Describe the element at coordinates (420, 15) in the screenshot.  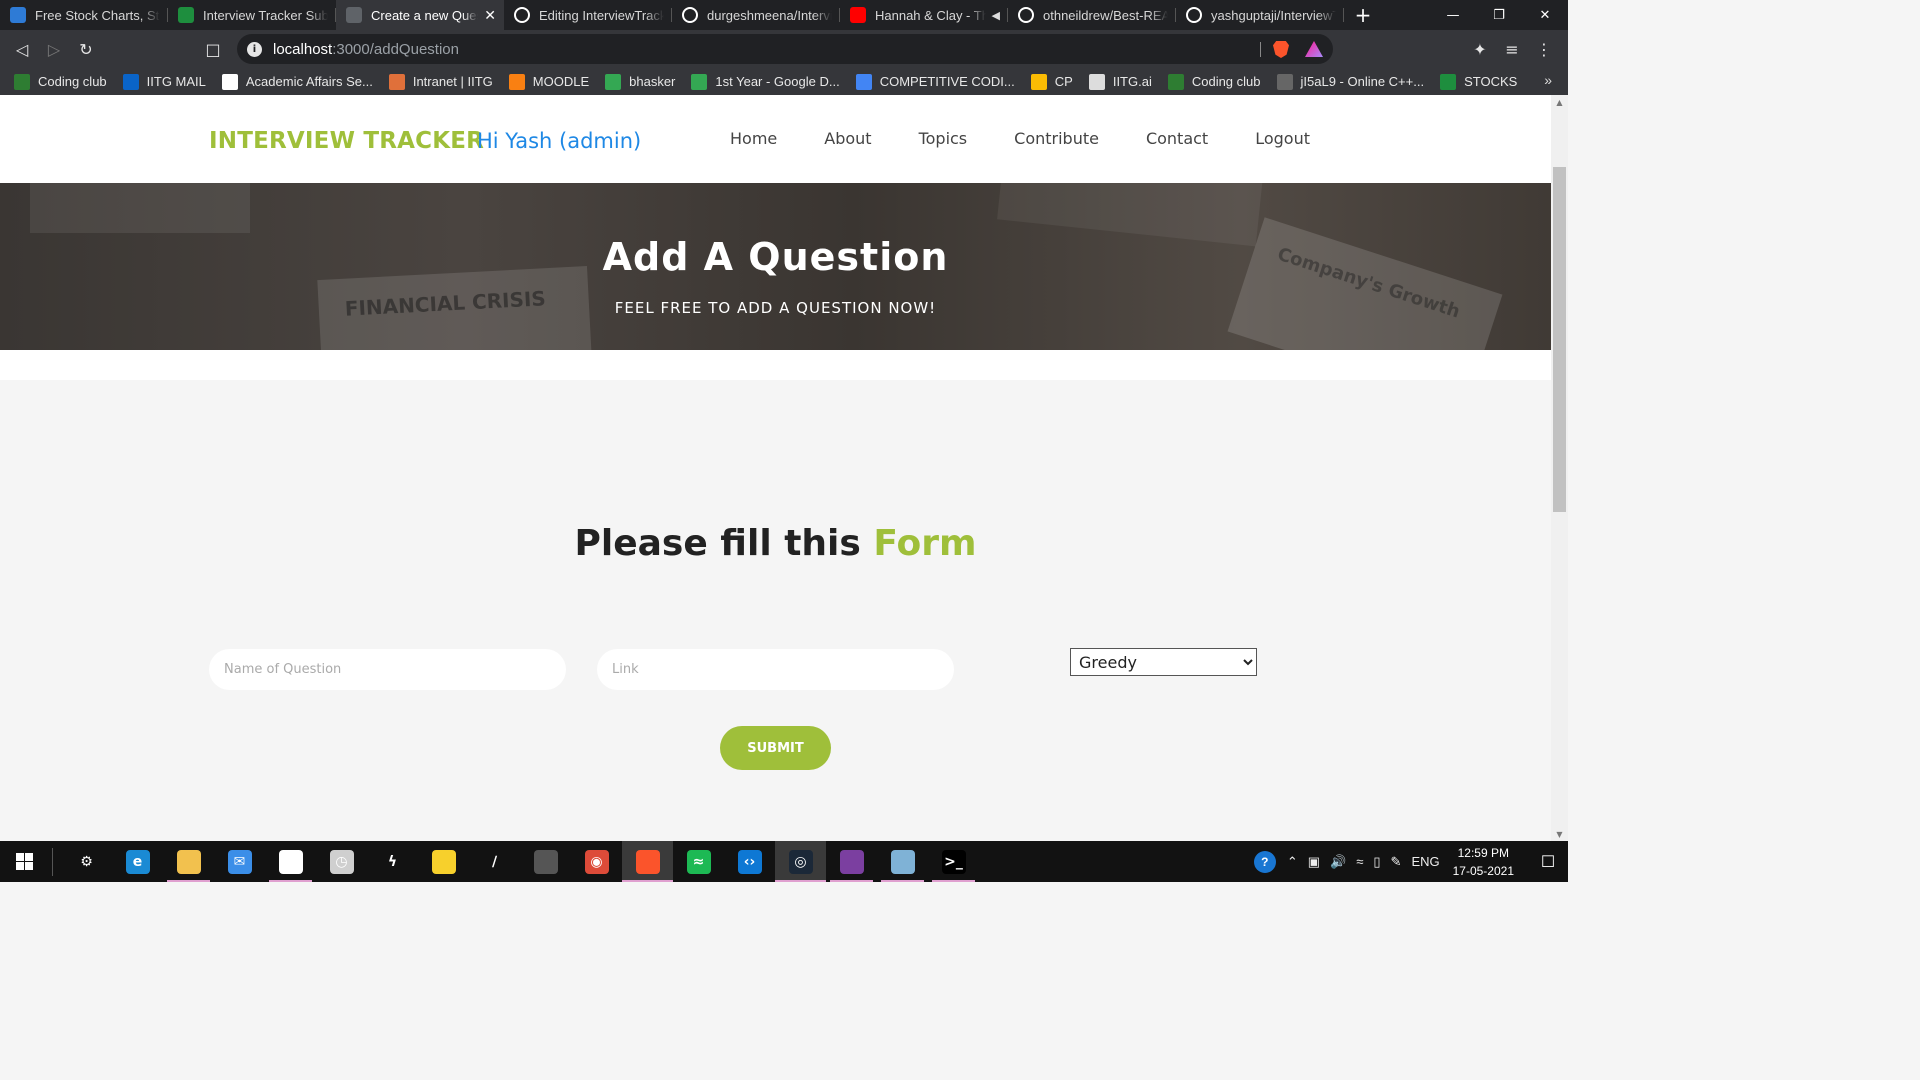
I see `browser-tab: Create a new Questi ✕` at that location.